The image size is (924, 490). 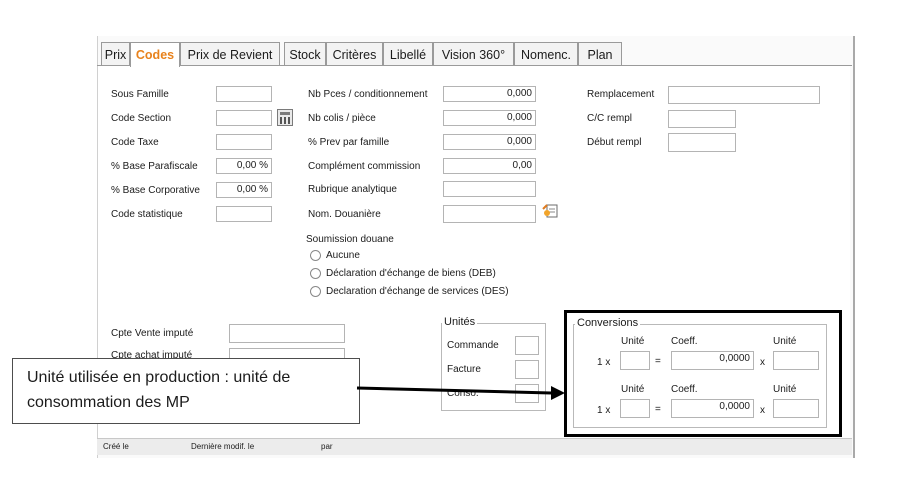 What do you see at coordinates (244, 118) in the screenshot?
I see `code-section-field` at bounding box center [244, 118].